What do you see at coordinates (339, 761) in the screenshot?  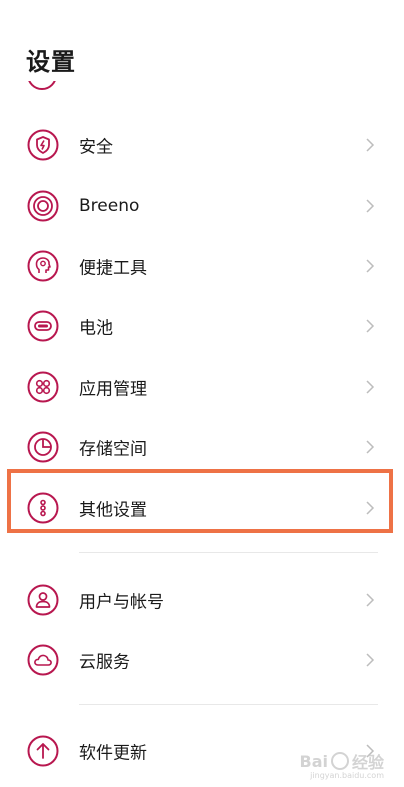 I see `paw-icon` at bounding box center [339, 761].